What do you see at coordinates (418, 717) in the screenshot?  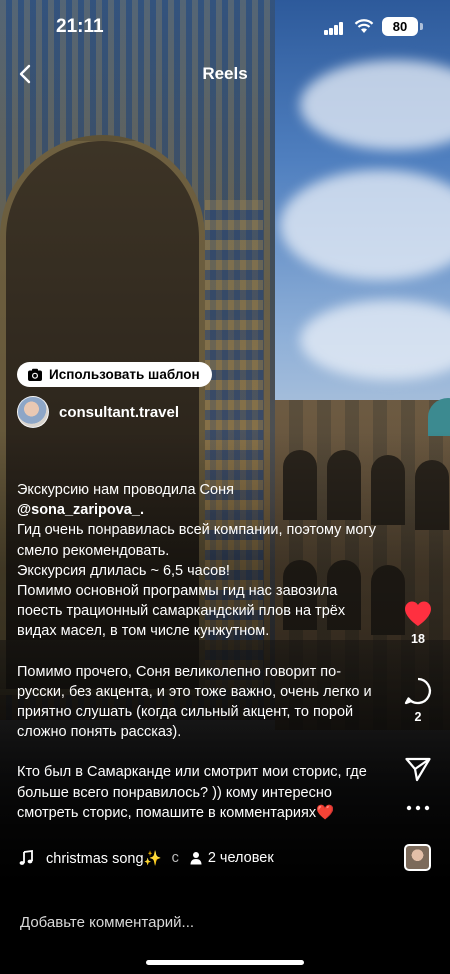 I see `comment-count: 2` at bounding box center [418, 717].